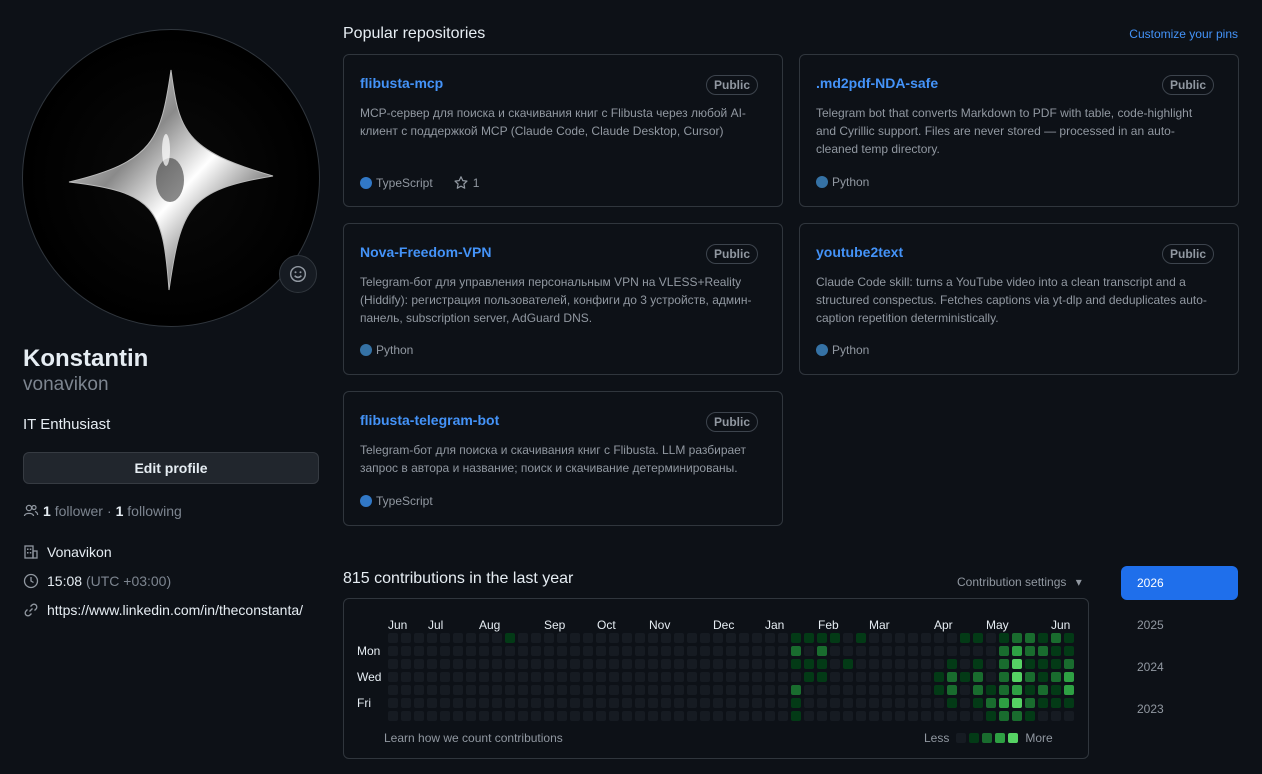 The width and height of the screenshot is (1262, 774). I want to click on customize-pins-link: Customize your pins, so click(1183, 34).